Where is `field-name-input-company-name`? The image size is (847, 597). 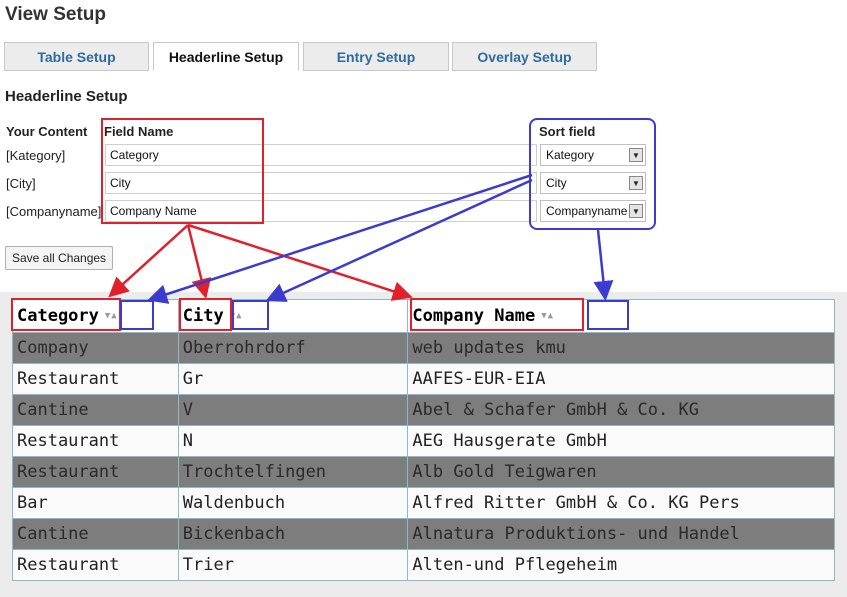 field-name-input-company-name is located at coordinates (321, 211).